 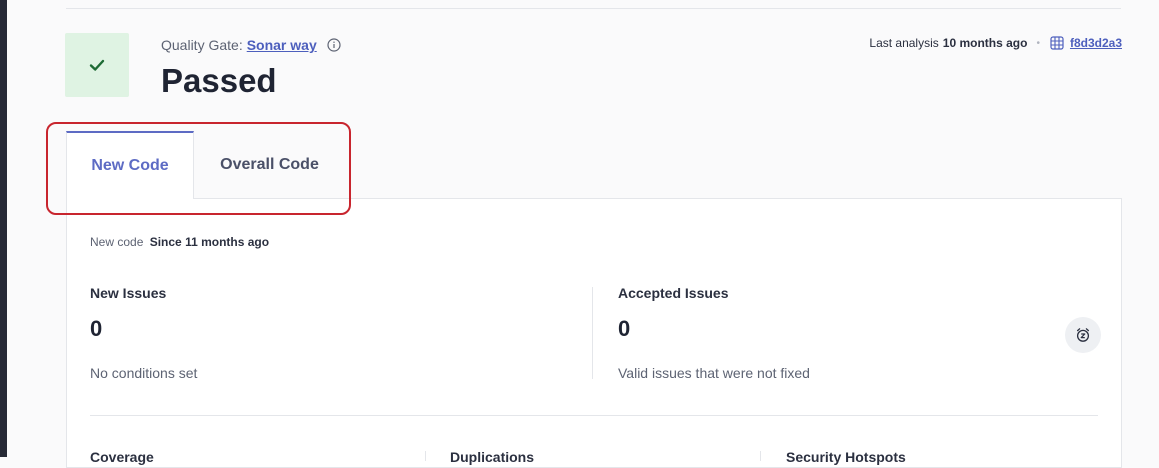 I want to click on quality-gate-label-row: Quality Gate: Sonar way, so click(x=251, y=45).